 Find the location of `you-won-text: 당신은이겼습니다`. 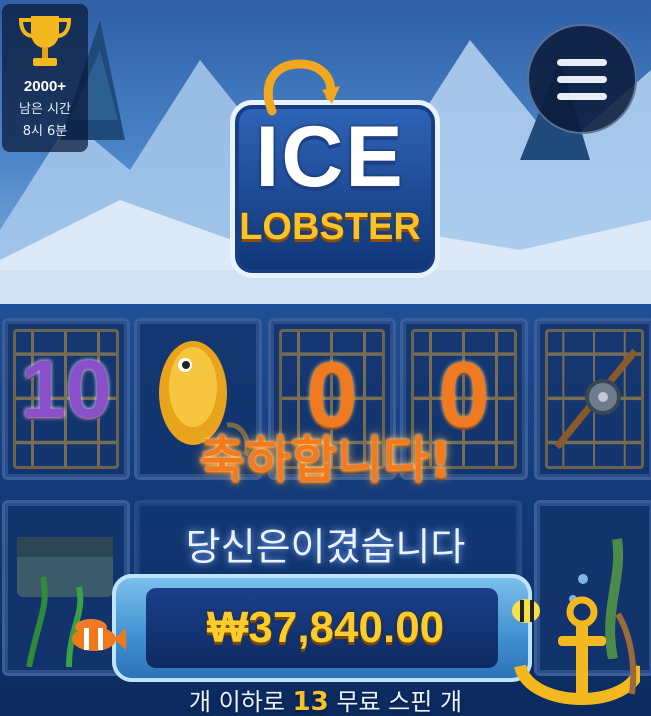

you-won-text: 당신은이겼습니다 is located at coordinates (325, 547).